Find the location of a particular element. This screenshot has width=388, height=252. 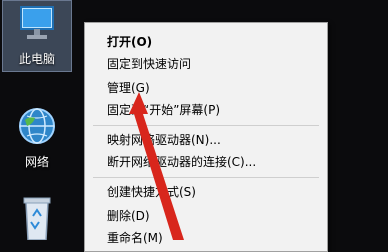

menu-item-rename: 重命名(M) is located at coordinates (206, 238).